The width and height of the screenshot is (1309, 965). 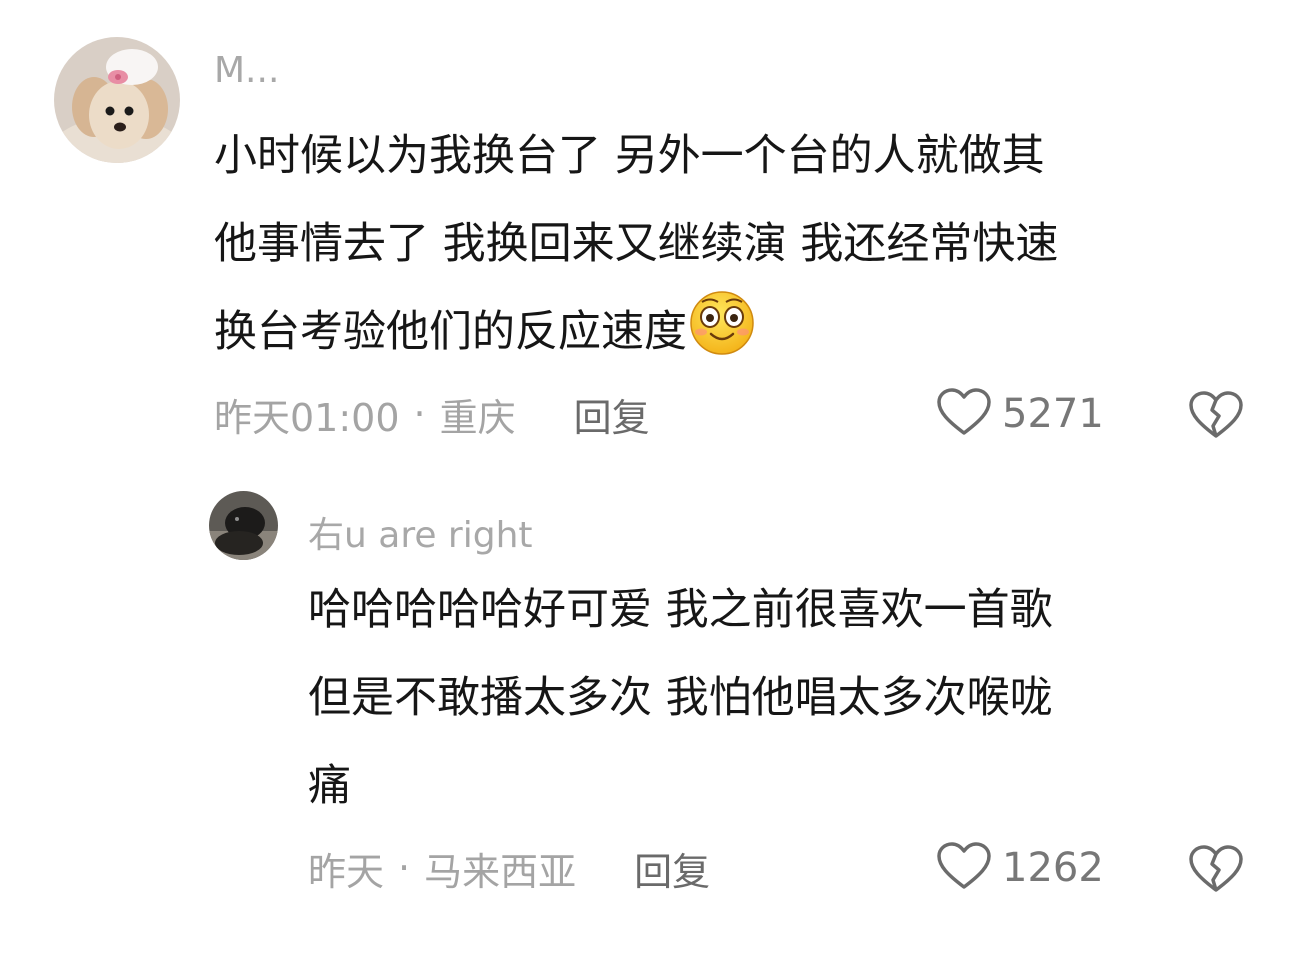 I want to click on like-button: 1262, so click(x=1020, y=868).